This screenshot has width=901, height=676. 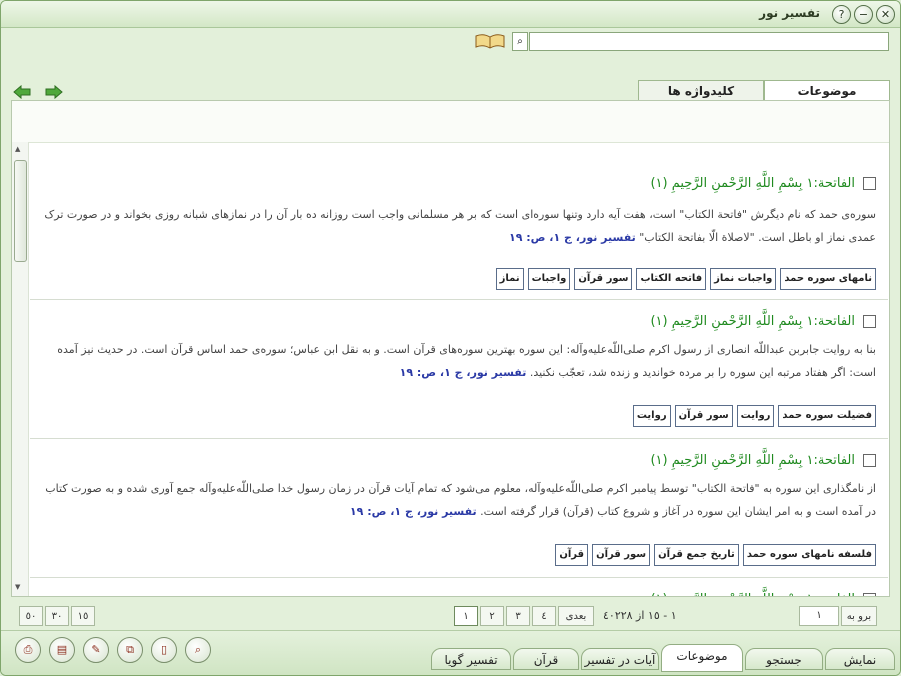 What do you see at coordinates (492, 616) in the screenshot?
I see `page-button: ٢` at bounding box center [492, 616].